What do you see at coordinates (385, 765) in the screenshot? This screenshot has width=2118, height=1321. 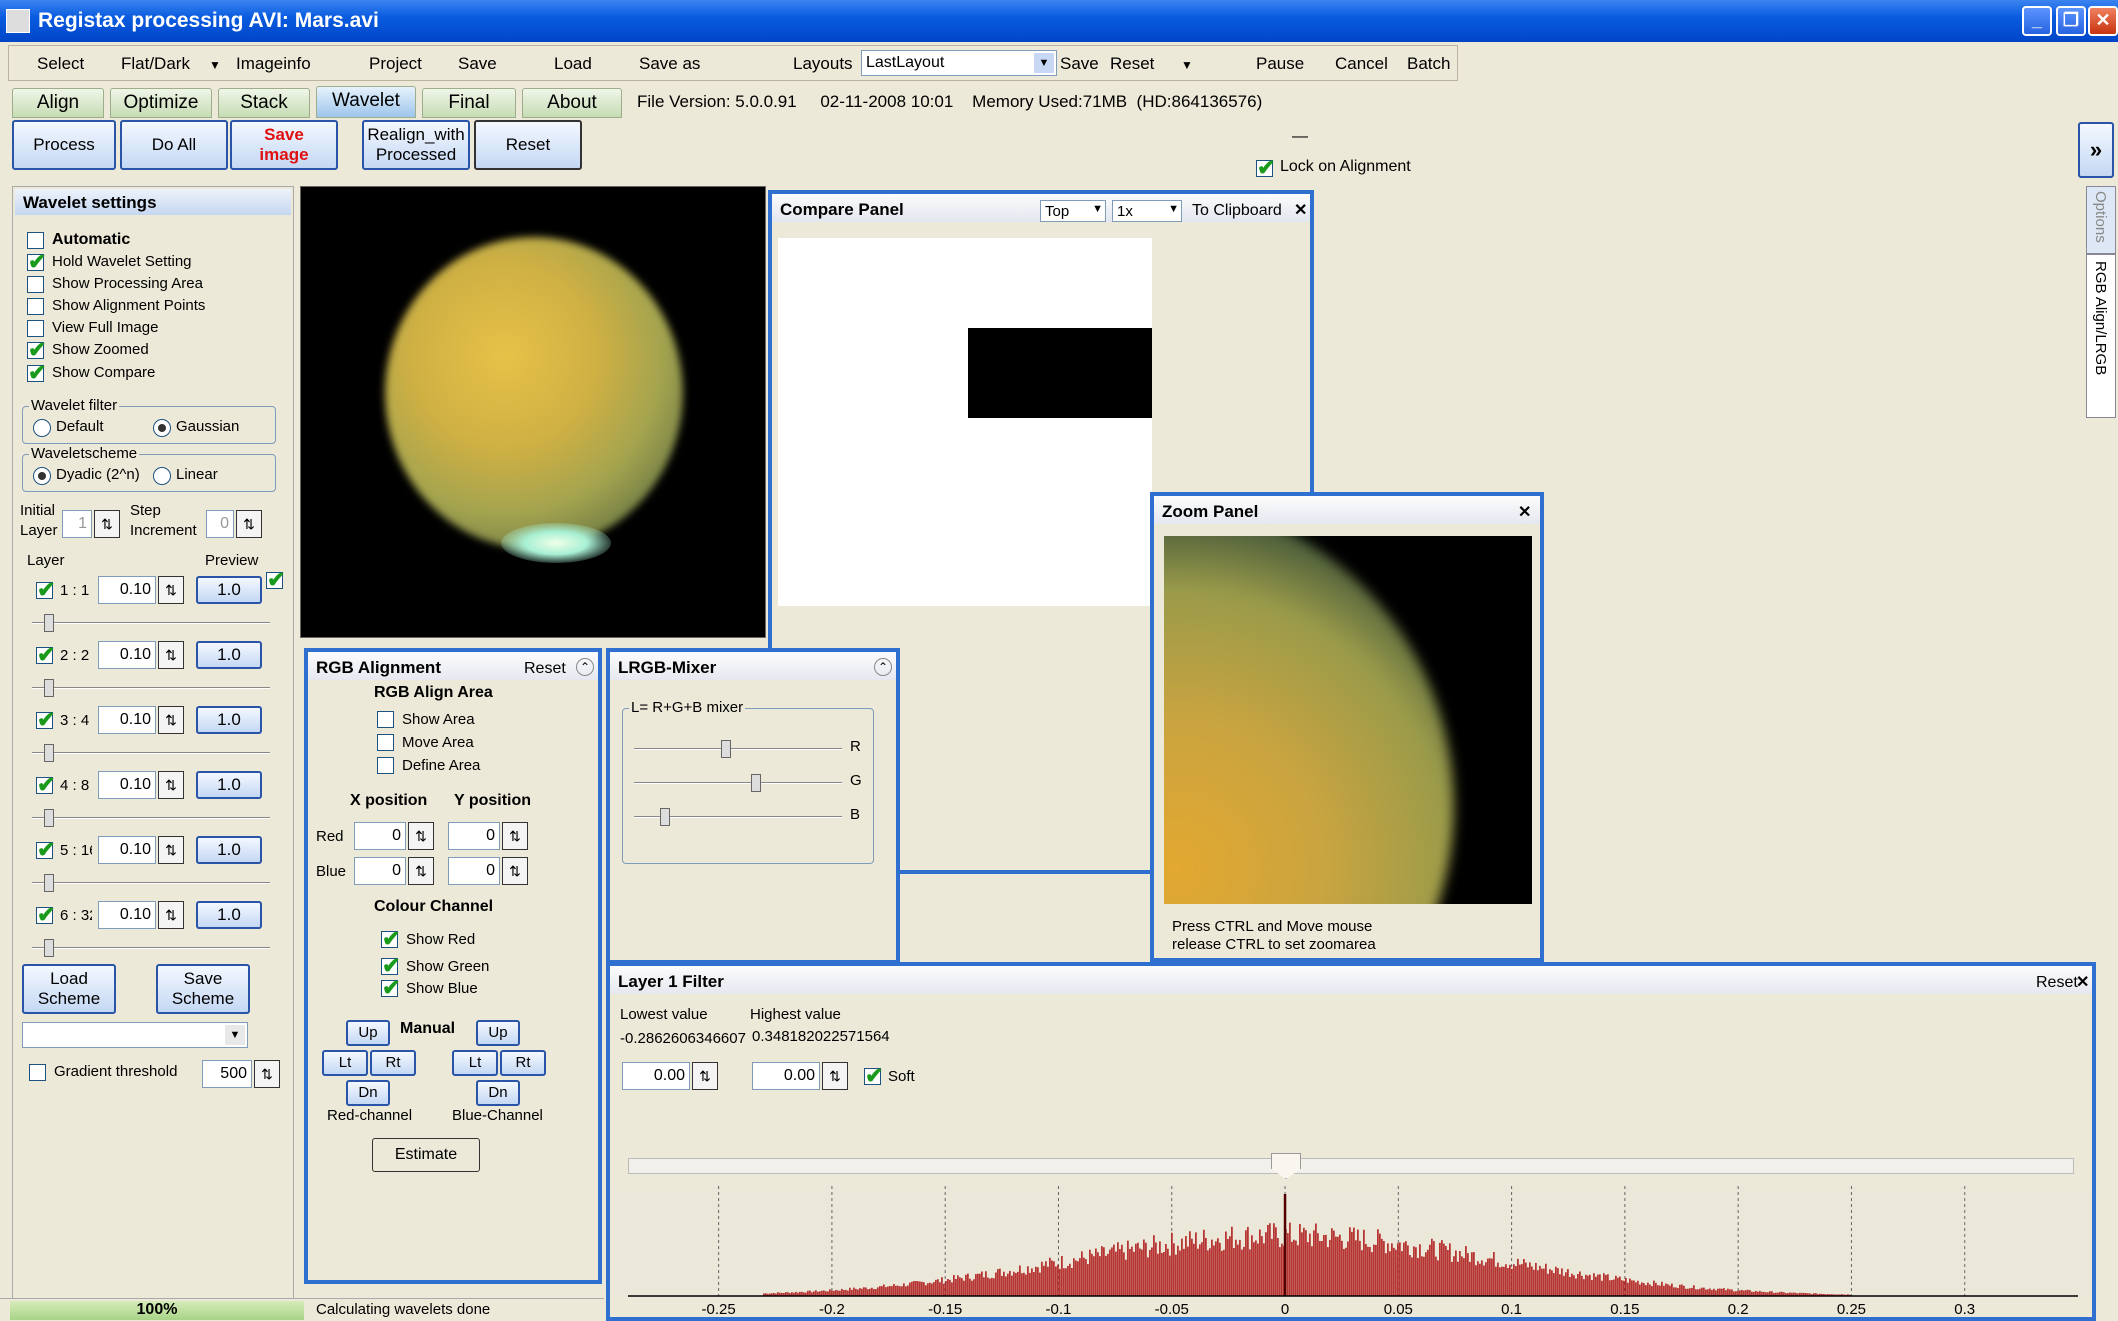 I see `rgb-define-area-checkbox` at bounding box center [385, 765].